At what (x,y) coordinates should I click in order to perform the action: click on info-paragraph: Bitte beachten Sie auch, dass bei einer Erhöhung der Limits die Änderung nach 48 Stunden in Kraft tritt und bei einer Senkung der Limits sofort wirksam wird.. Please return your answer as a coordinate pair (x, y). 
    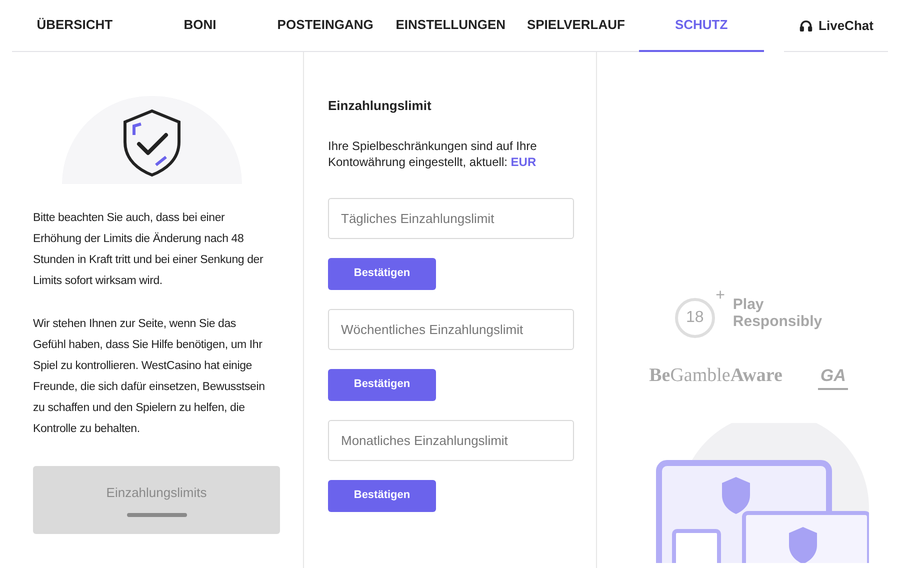
    Looking at the image, I should click on (148, 250).